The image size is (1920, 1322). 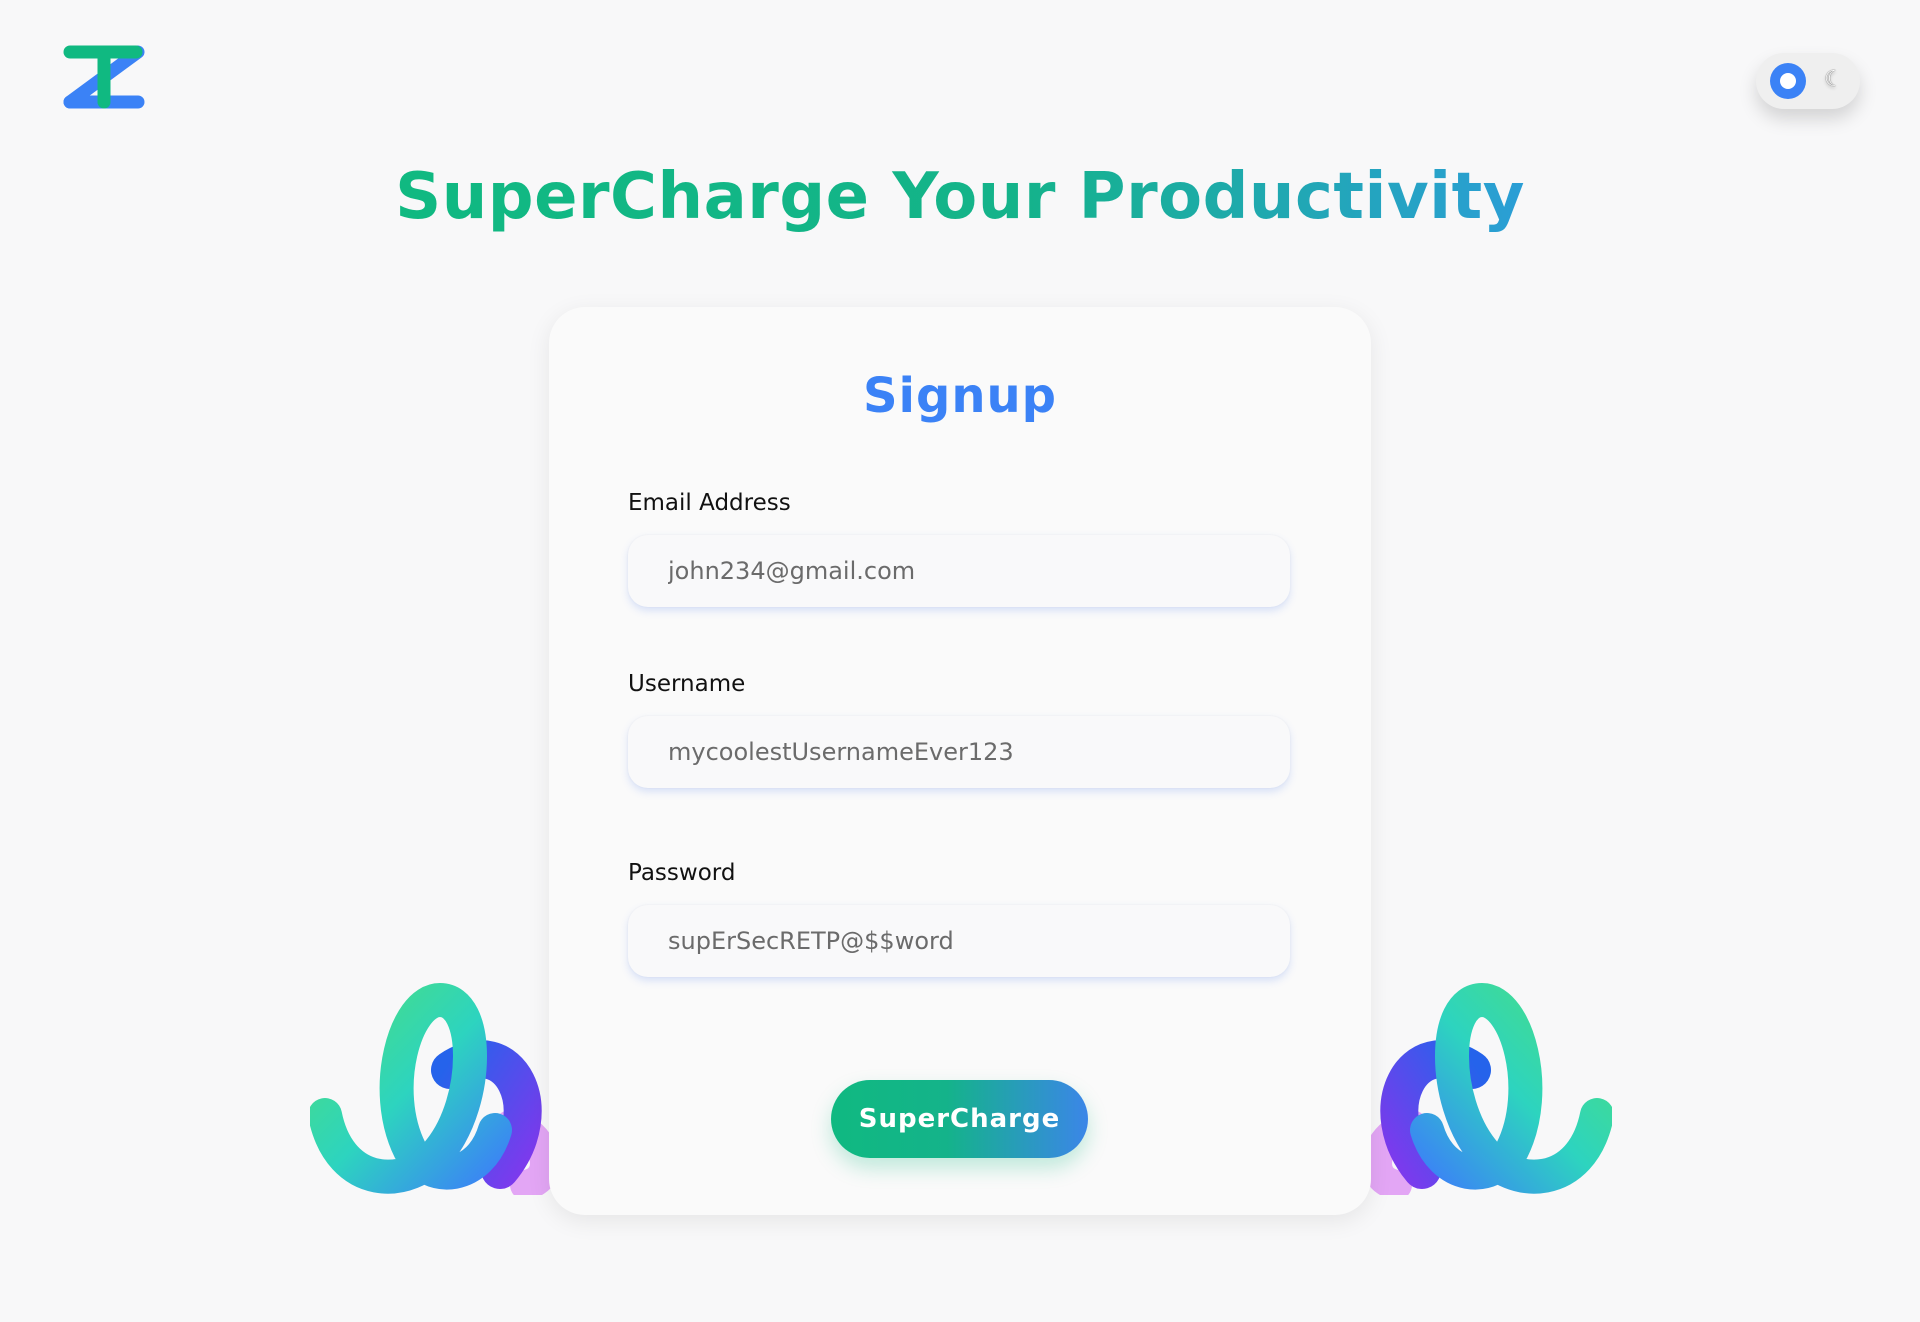 What do you see at coordinates (959, 571) in the screenshot?
I see `email-input` at bounding box center [959, 571].